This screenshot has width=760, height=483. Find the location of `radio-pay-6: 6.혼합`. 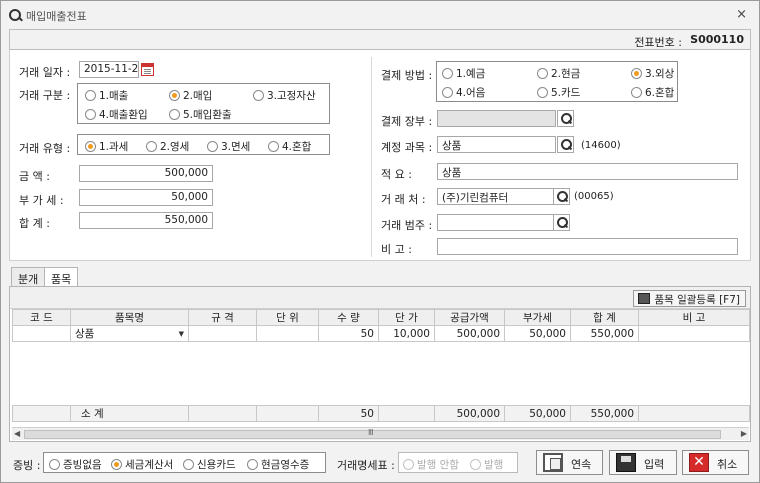

radio-pay-6: 6.혼합 is located at coordinates (652, 92).